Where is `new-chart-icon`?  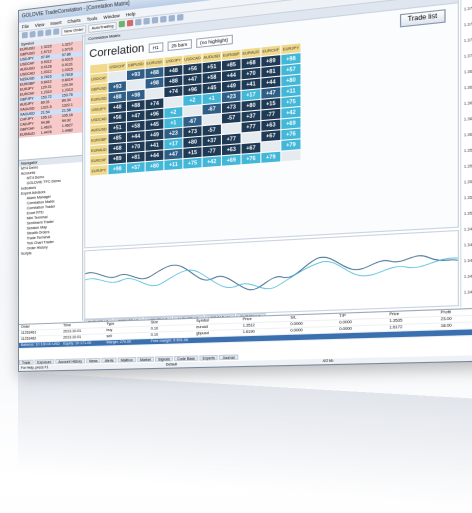
new-chart-icon is located at coordinates (24, 35).